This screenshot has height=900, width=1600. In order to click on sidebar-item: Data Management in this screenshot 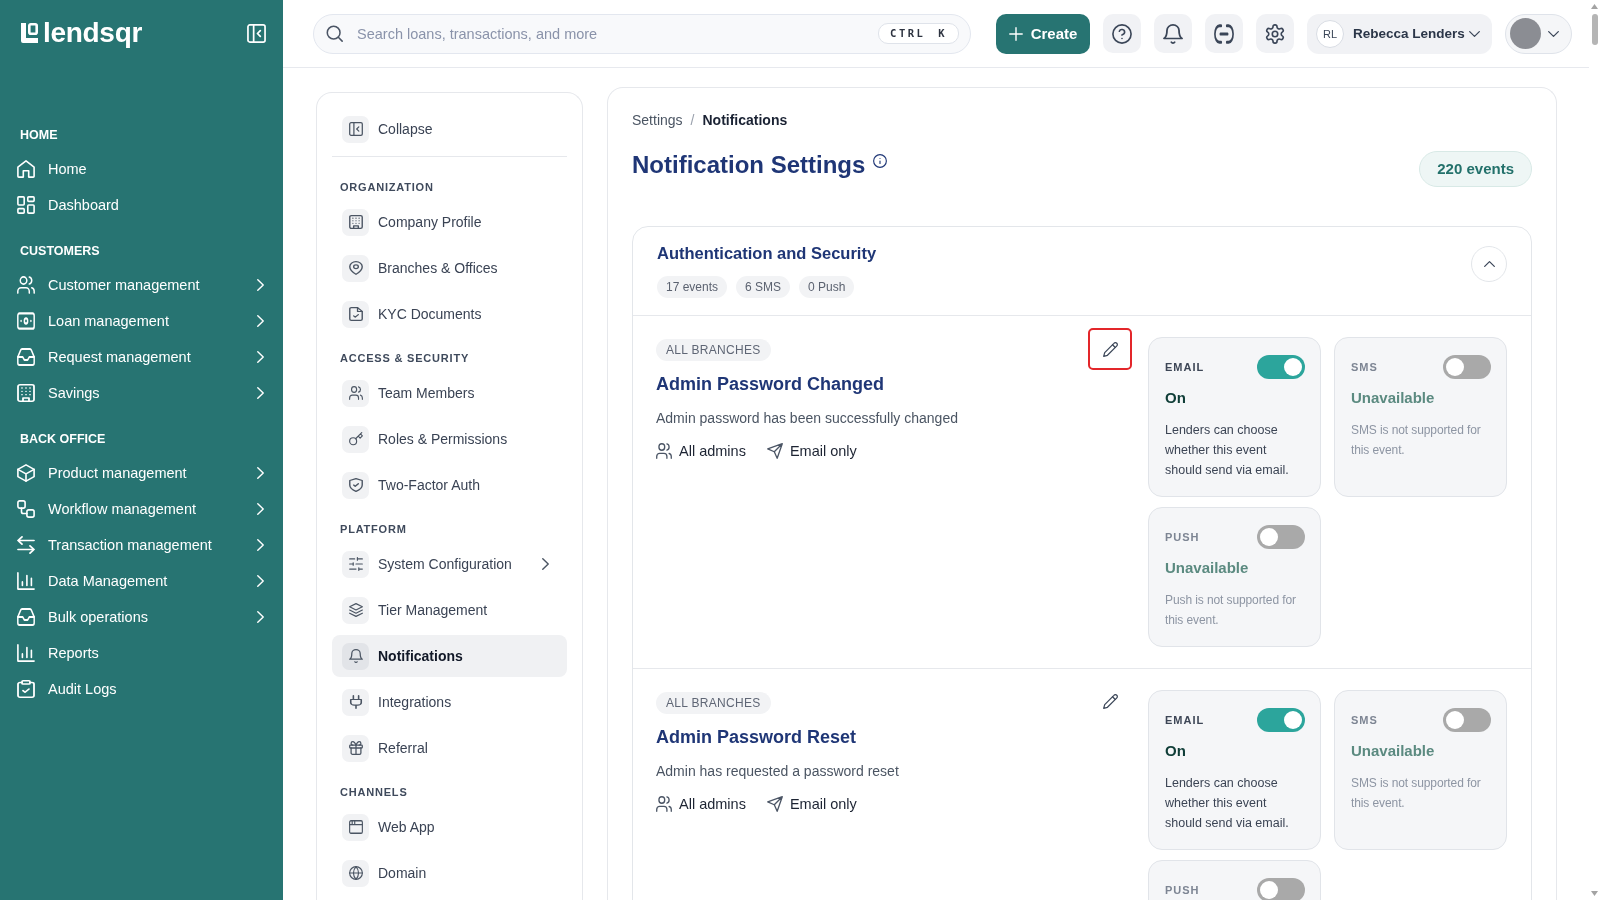, I will do `click(141, 581)`.